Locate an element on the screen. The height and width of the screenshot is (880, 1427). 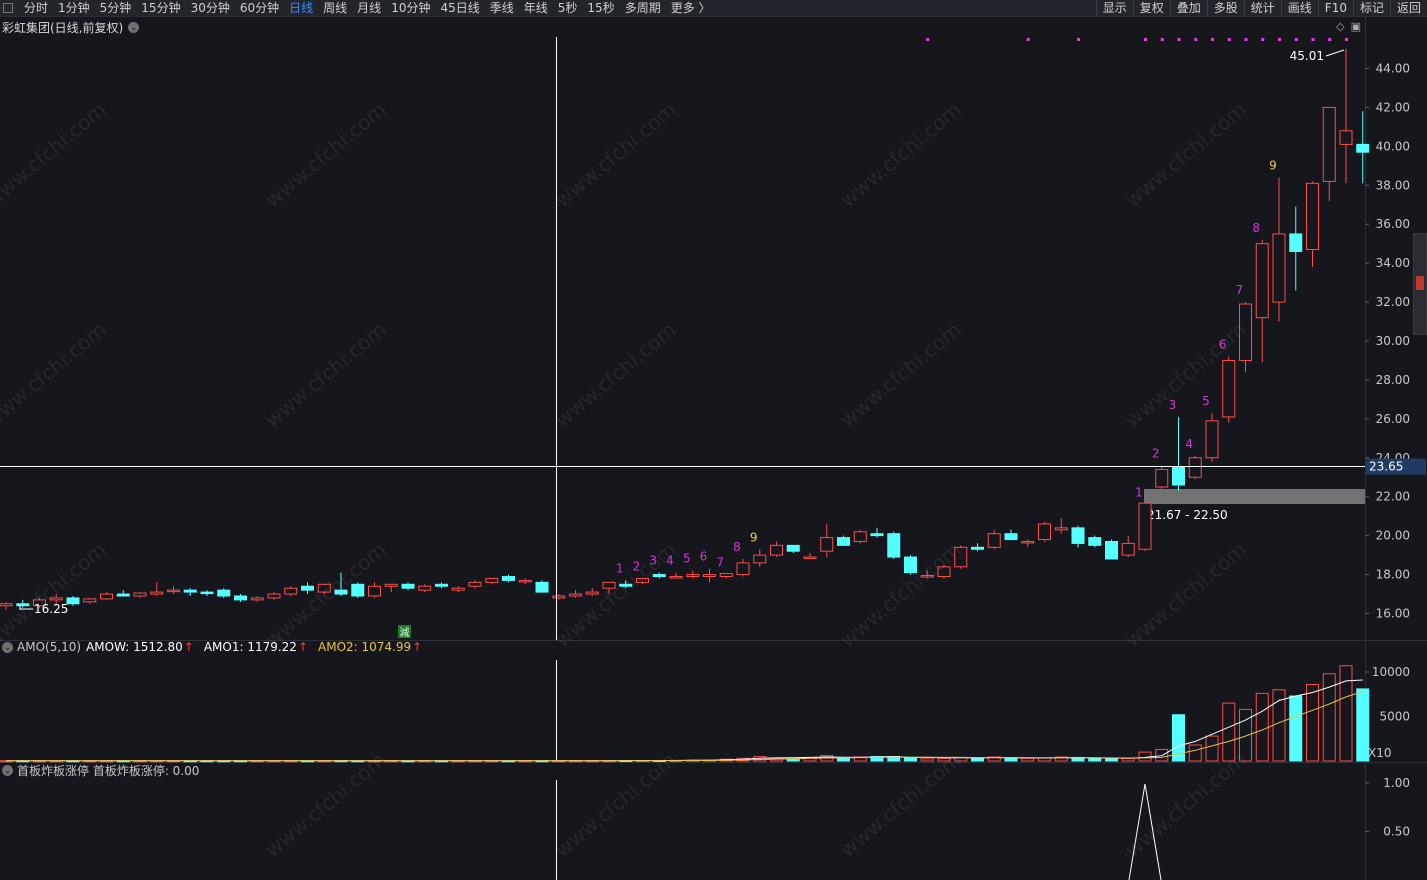
y-tick-label: 42.00 is located at coordinates (1393, 107).